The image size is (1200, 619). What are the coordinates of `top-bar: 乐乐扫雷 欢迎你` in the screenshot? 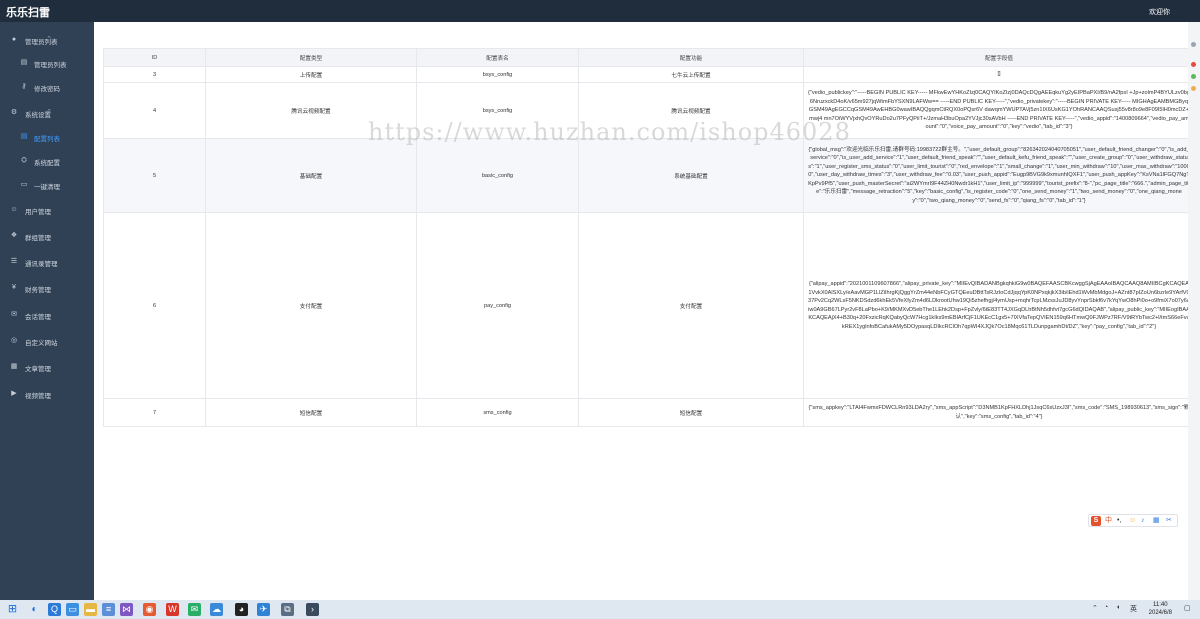 It's located at (600, 11).